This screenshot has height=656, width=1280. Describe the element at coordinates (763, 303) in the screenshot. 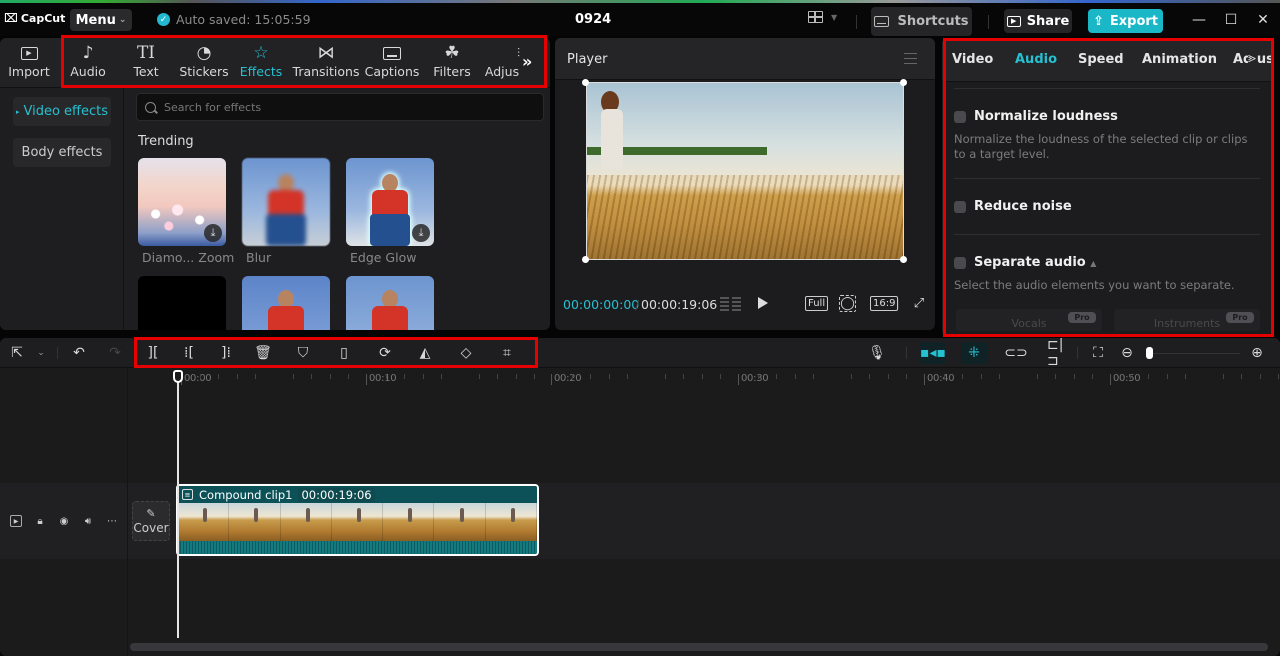

I see `play-button` at that location.